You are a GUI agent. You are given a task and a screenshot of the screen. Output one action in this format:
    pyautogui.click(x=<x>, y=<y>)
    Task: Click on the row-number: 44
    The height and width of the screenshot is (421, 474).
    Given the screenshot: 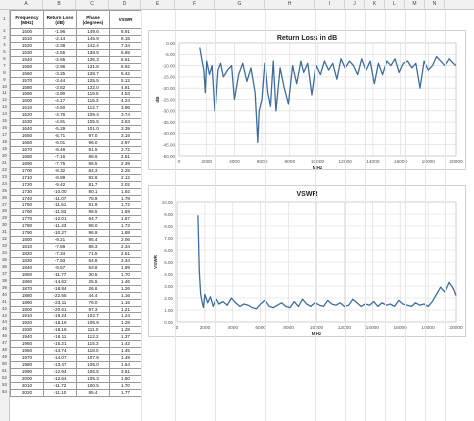 What is the action you would take?
    pyautogui.click(x=4, y=321)
    